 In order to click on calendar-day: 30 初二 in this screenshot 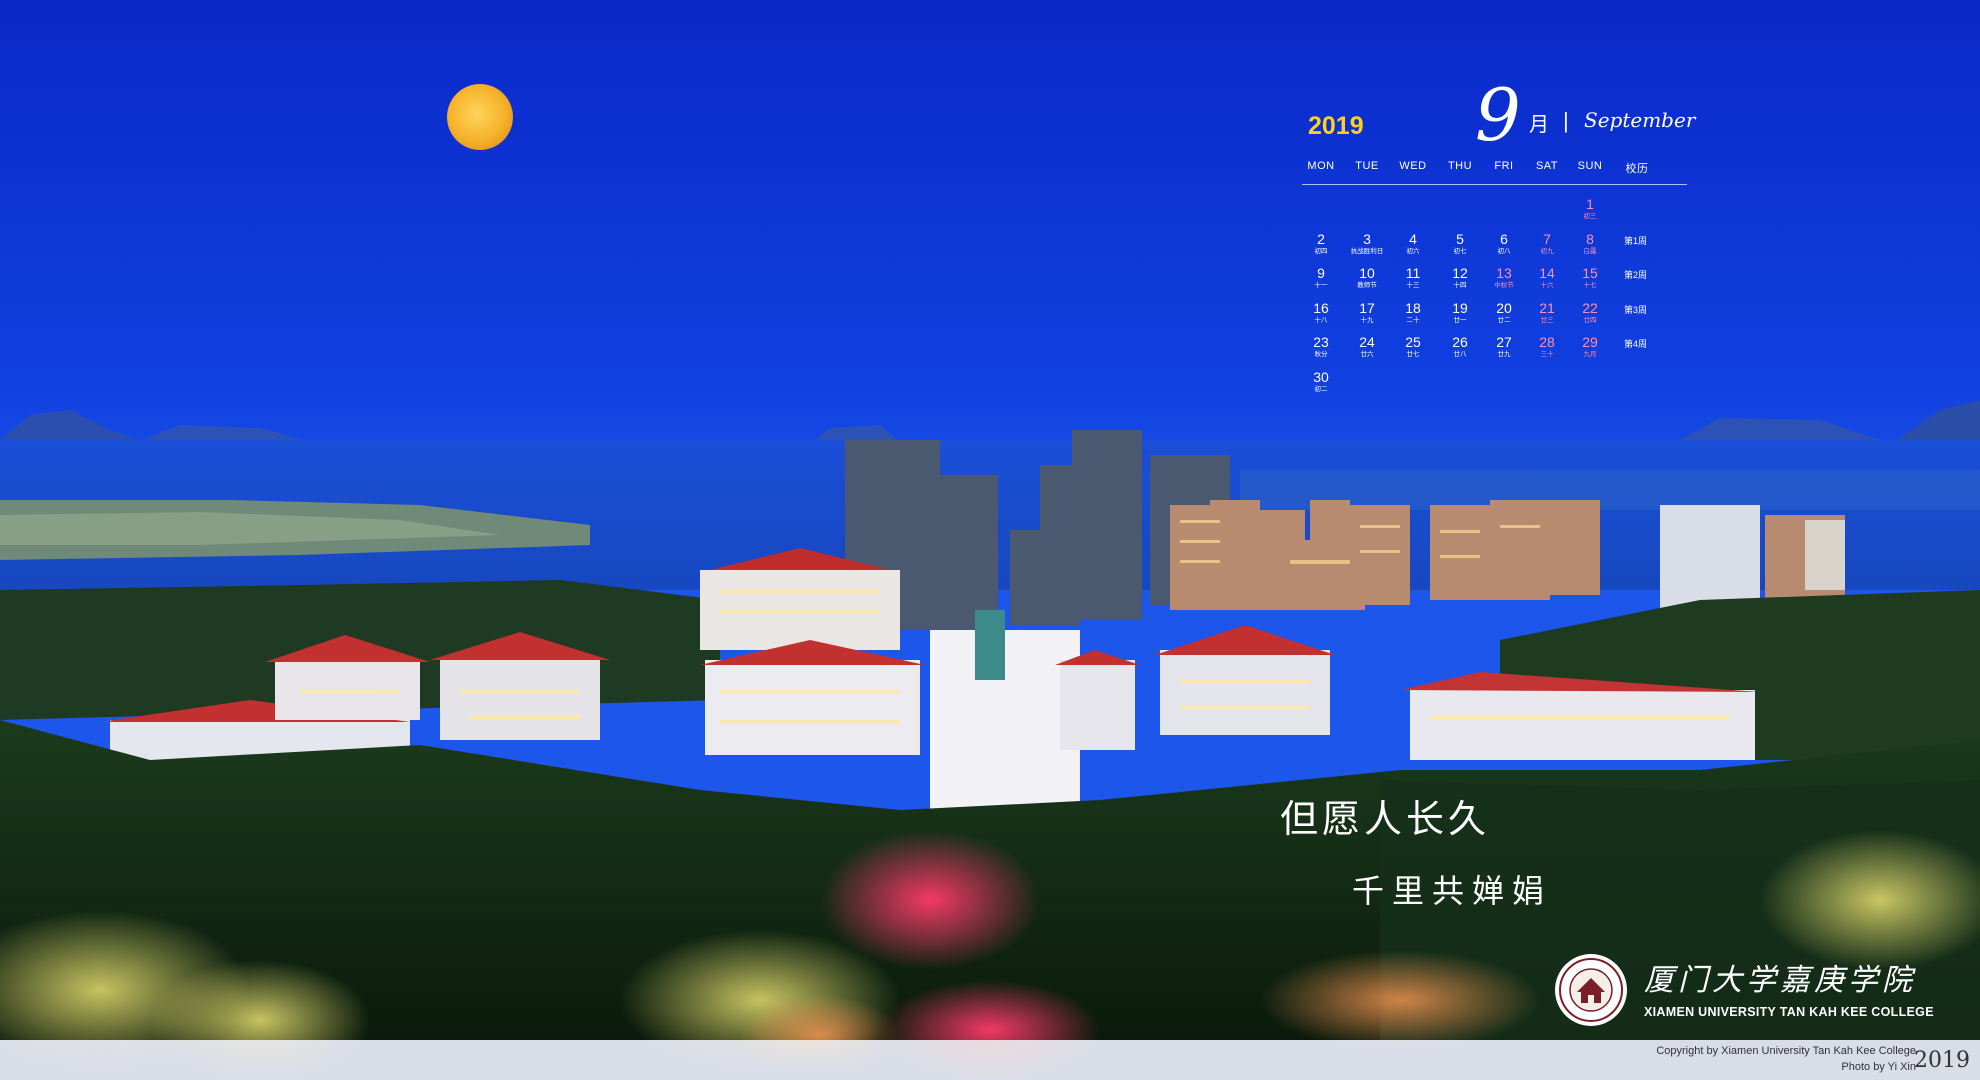, I will do `click(1321, 382)`.